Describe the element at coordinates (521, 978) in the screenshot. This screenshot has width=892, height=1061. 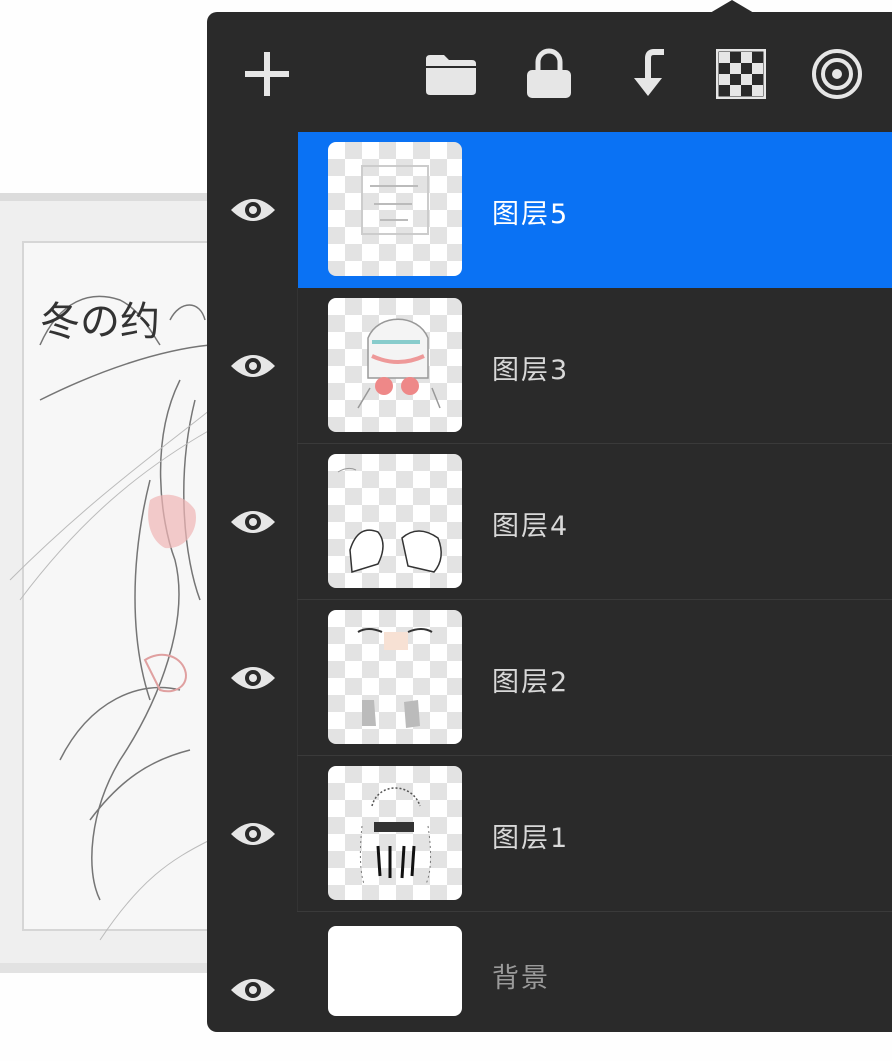
I see `layer-name: 背景` at that location.